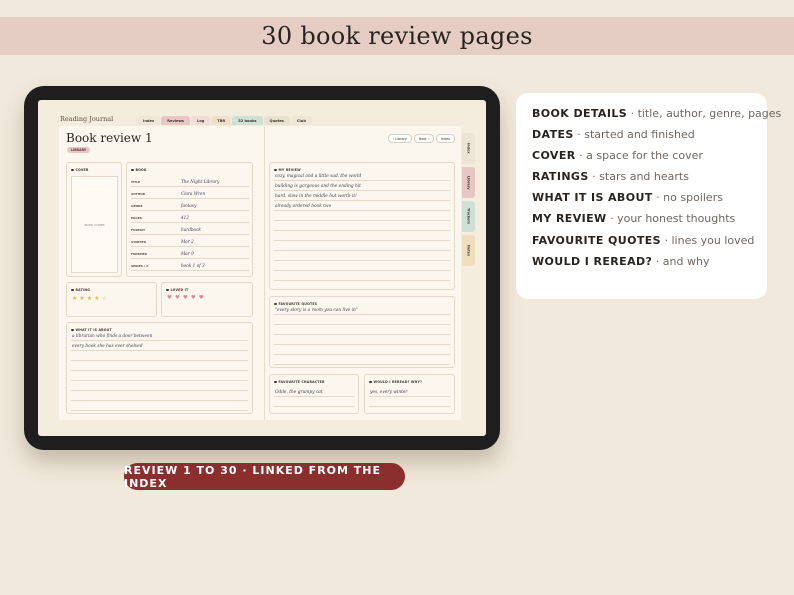 The image size is (794, 595). What do you see at coordinates (362, 196) in the screenshot?
I see `review-line: hard. slow in the middle but worth it!` at bounding box center [362, 196].